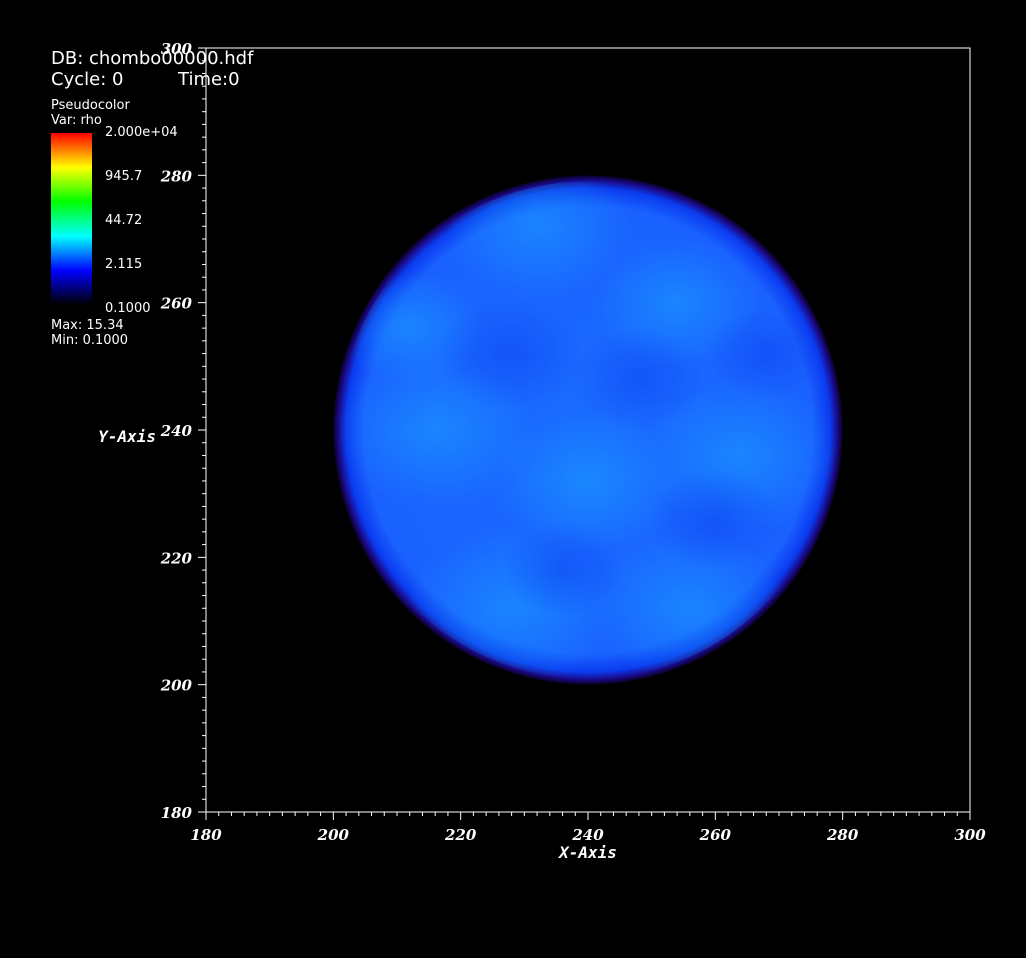 This screenshot has width=1026, height=958. What do you see at coordinates (176, 431) in the screenshot?
I see `y-tick-label: 240` at bounding box center [176, 431].